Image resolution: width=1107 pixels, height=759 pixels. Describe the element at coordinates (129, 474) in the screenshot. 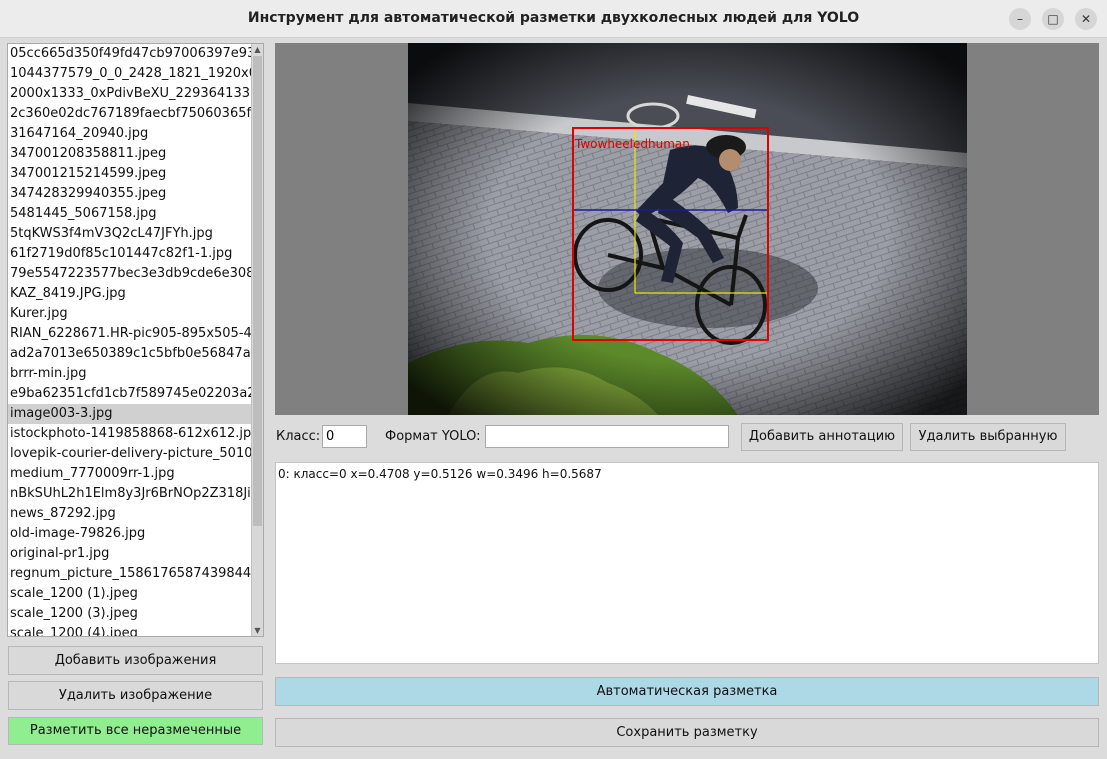

I see `file-list-item: medium_7770009rr-1.jpg` at that location.